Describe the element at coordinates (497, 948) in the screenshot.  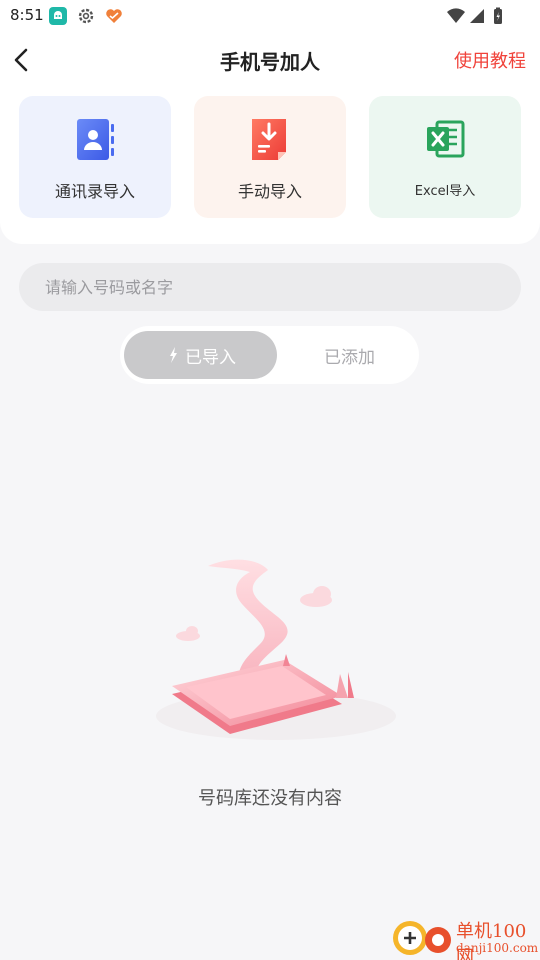
I see `watermark-subtitle: danji100.com` at that location.